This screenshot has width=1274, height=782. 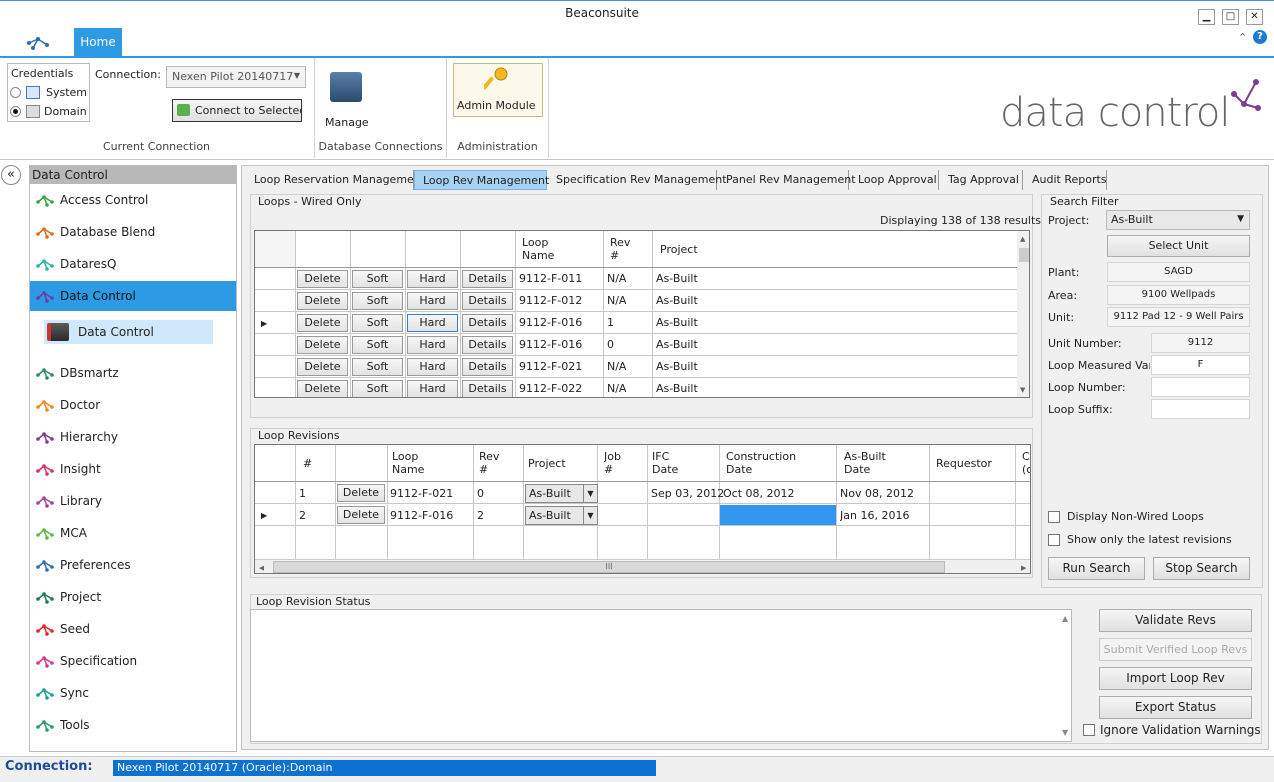 I want to click on admin-module-label: Admin Module, so click(x=496, y=105).